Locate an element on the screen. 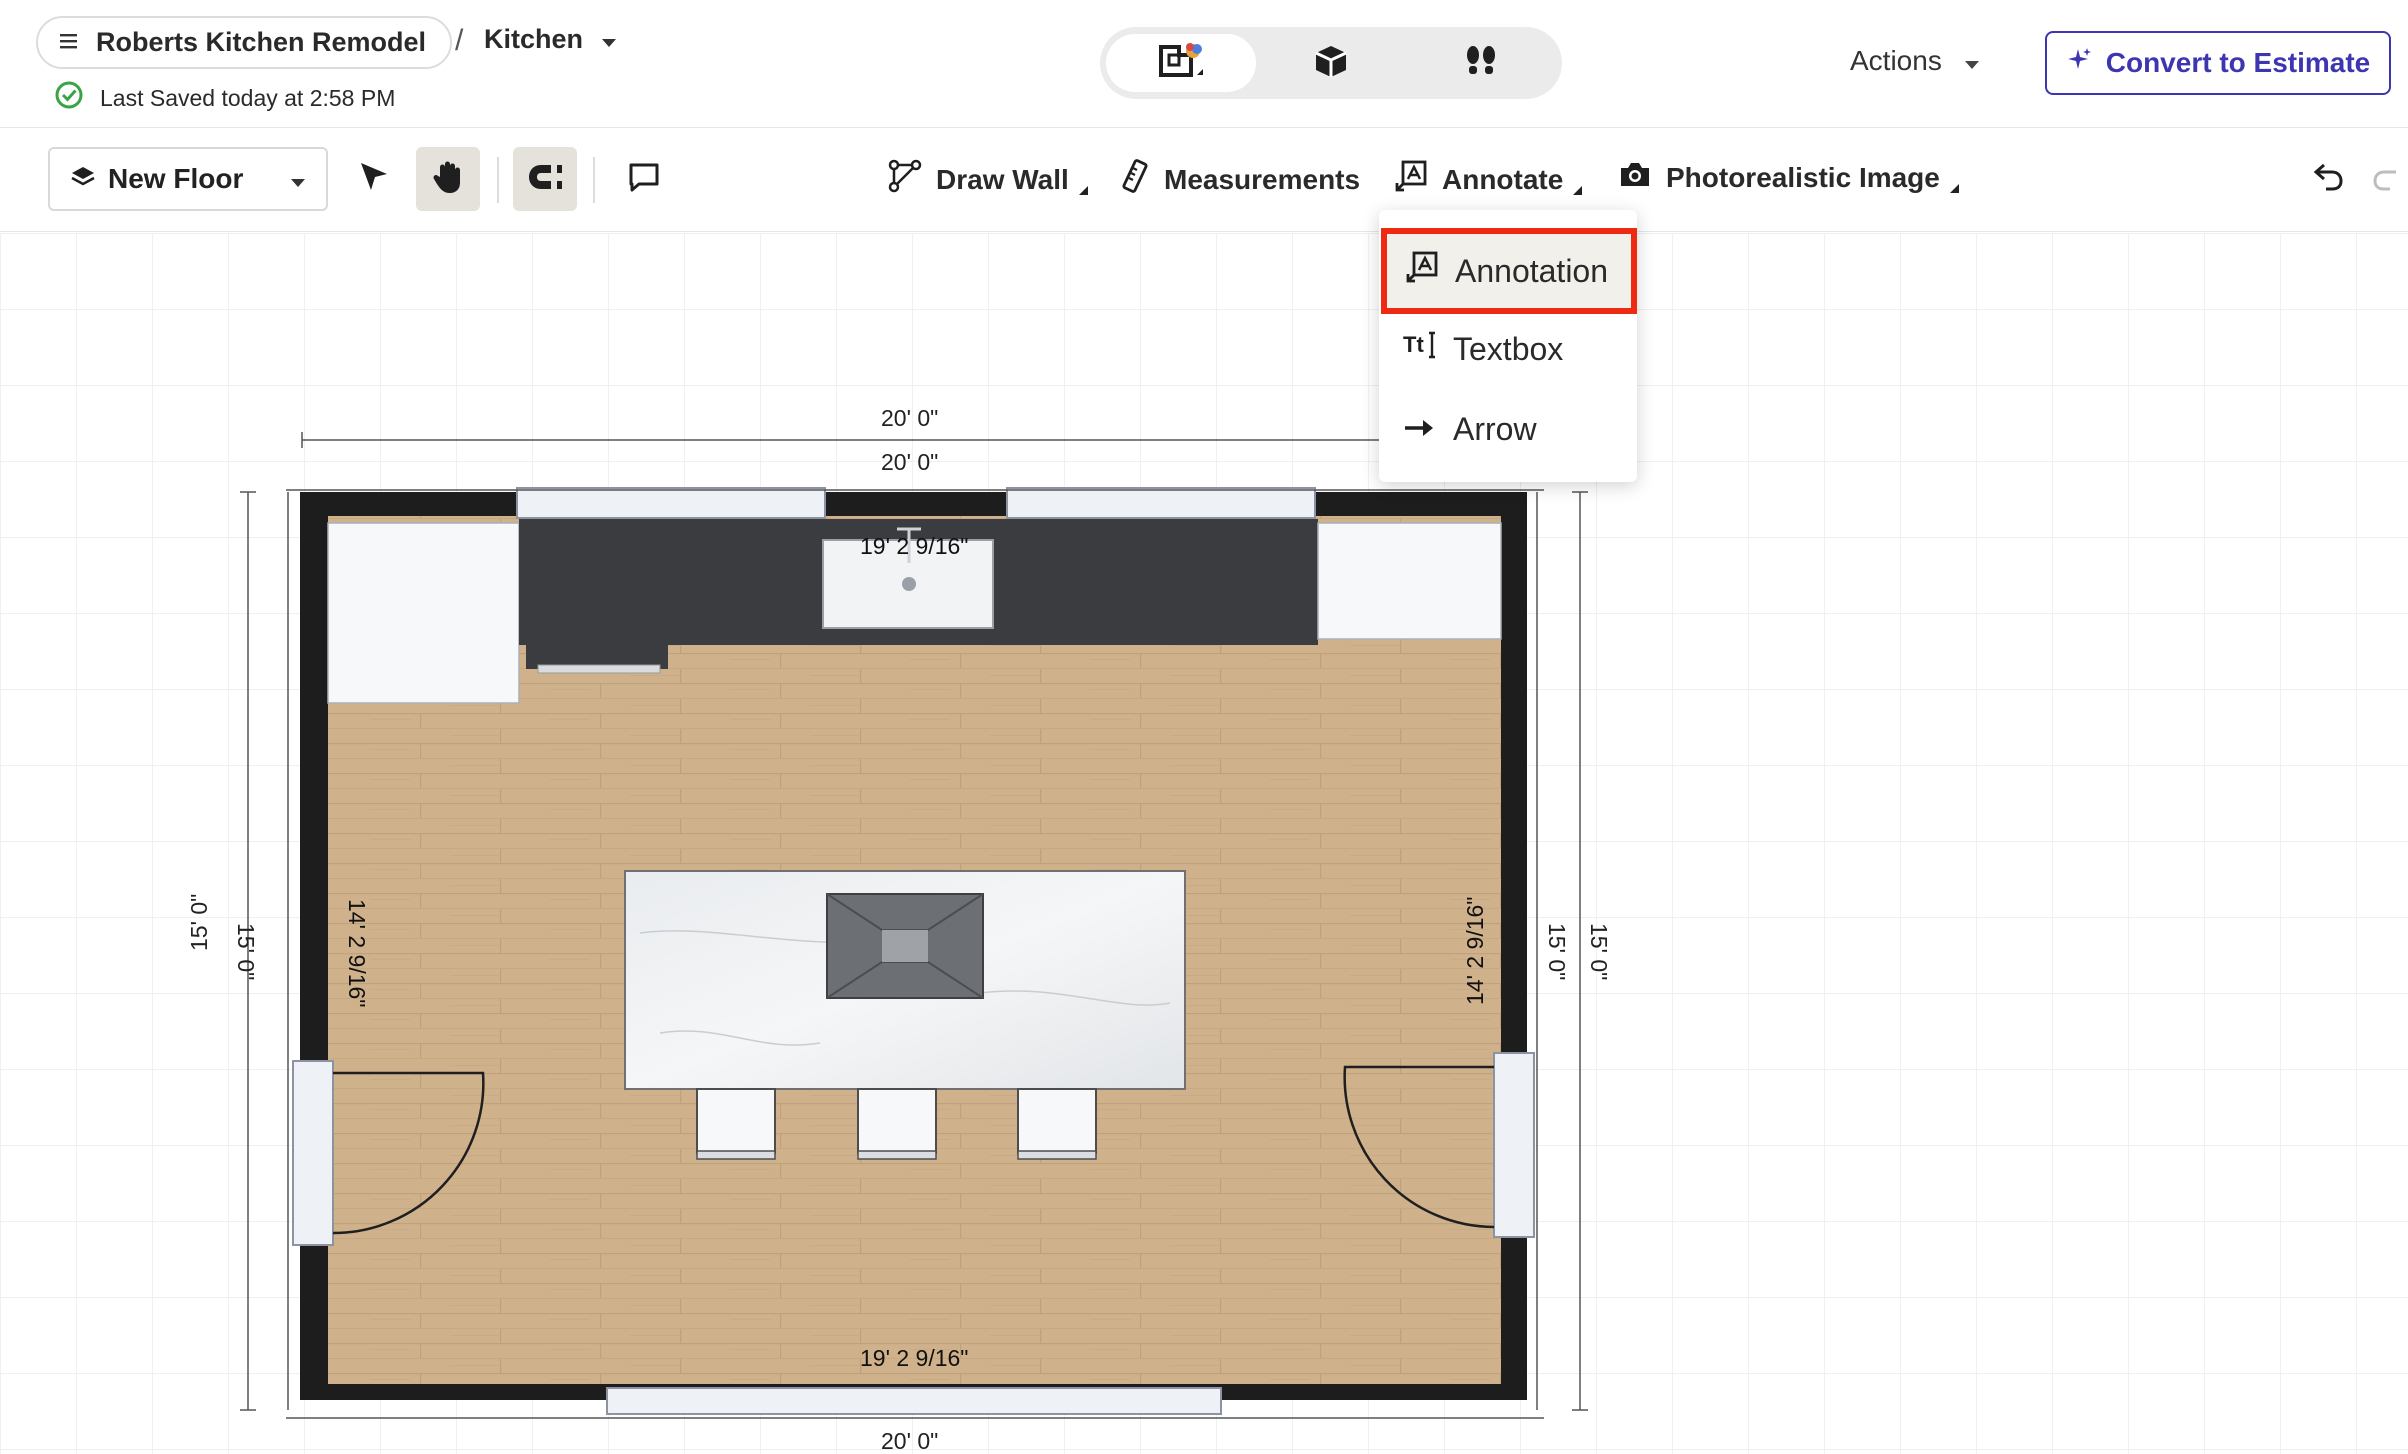 Image resolution: width=2408 pixels, height=1454 pixels. actions-menu: Actions is located at coordinates (1915, 61).